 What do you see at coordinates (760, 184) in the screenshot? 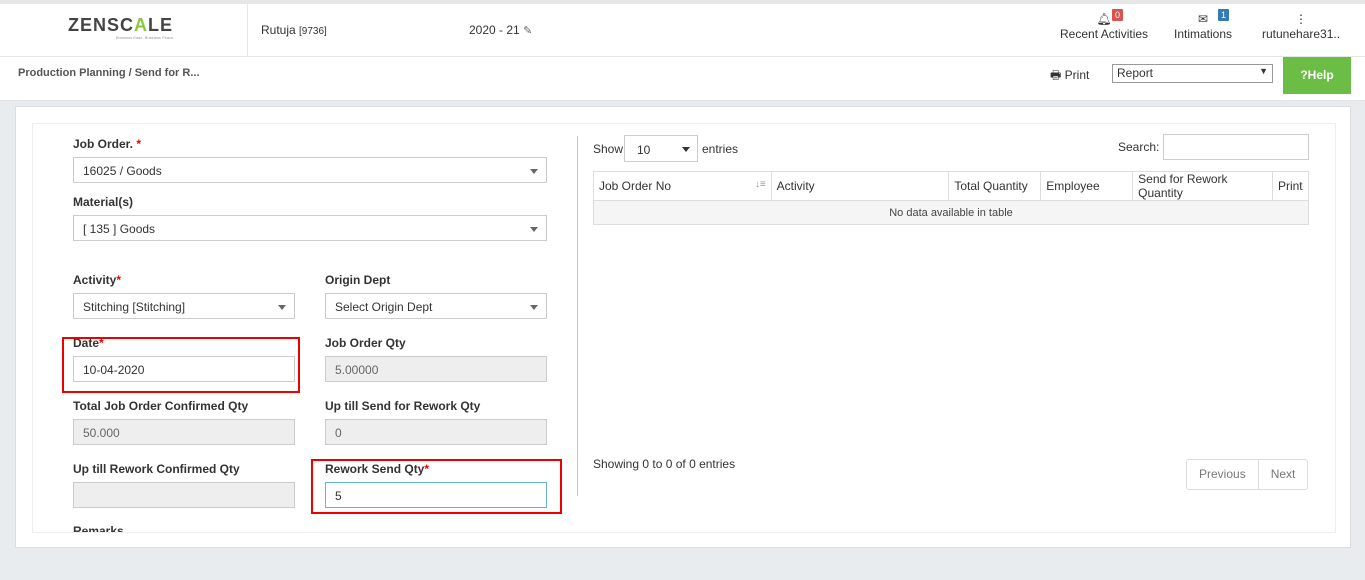
I see `sort-icon: ↓≡` at bounding box center [760, 184].